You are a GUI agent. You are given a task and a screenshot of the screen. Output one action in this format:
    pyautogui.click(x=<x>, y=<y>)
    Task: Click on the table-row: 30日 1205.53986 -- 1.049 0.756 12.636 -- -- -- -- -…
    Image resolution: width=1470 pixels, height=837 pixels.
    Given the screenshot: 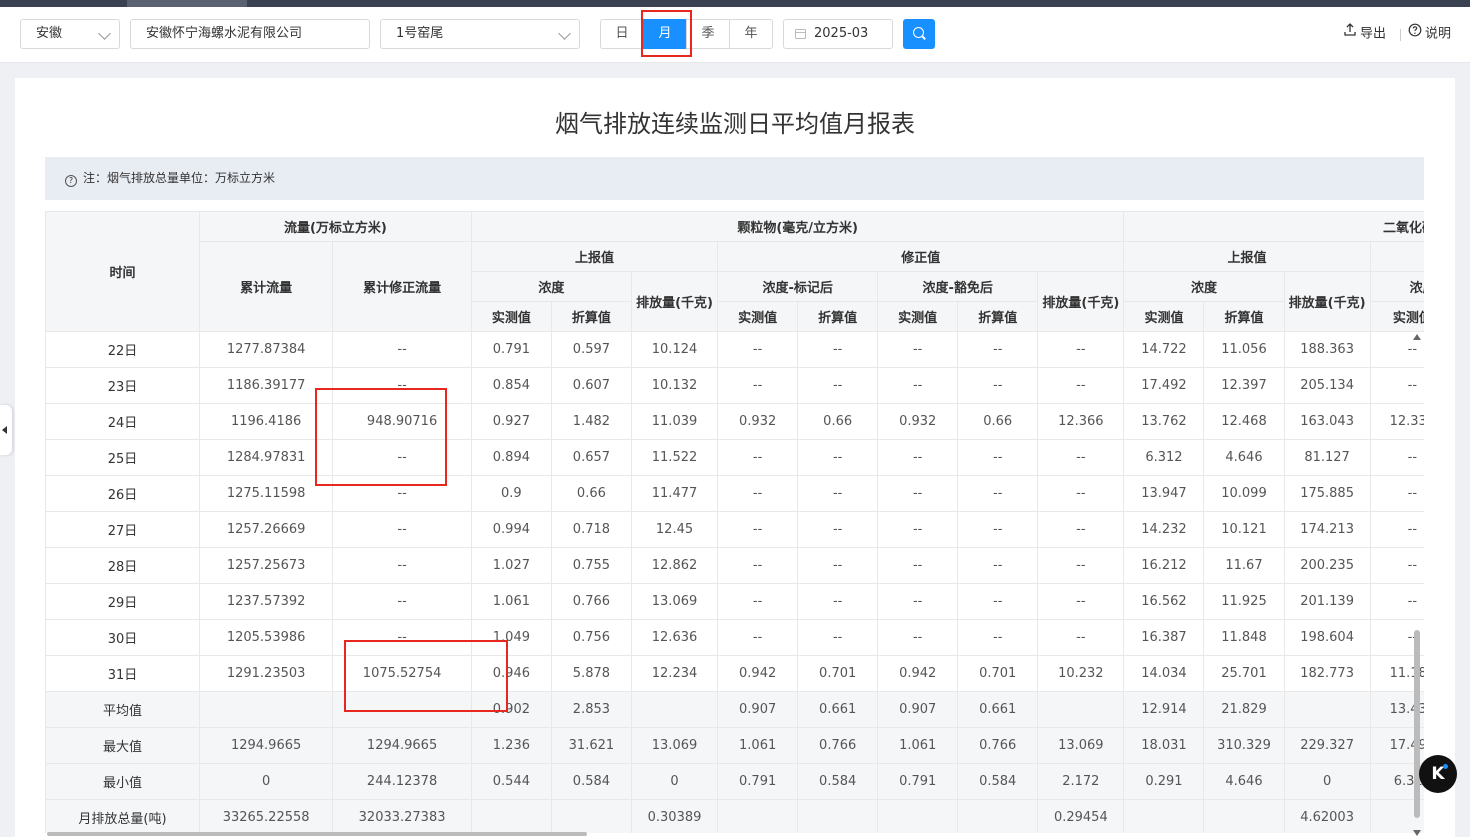 What is the action you would take?
    pyautogui.click(x=734, y=637)
    